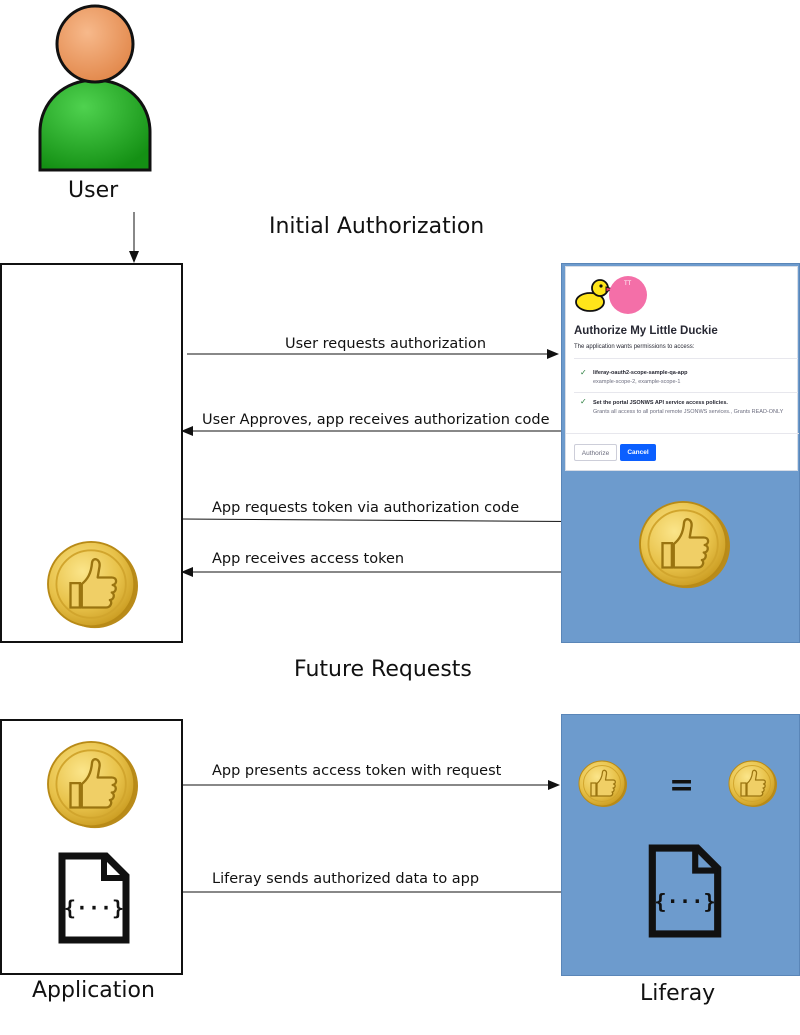 This screenshot has height=1035, width=800. Describe the element at coordinates (682, 785) in the screenshot. I see `equals-sign: =` at that location.